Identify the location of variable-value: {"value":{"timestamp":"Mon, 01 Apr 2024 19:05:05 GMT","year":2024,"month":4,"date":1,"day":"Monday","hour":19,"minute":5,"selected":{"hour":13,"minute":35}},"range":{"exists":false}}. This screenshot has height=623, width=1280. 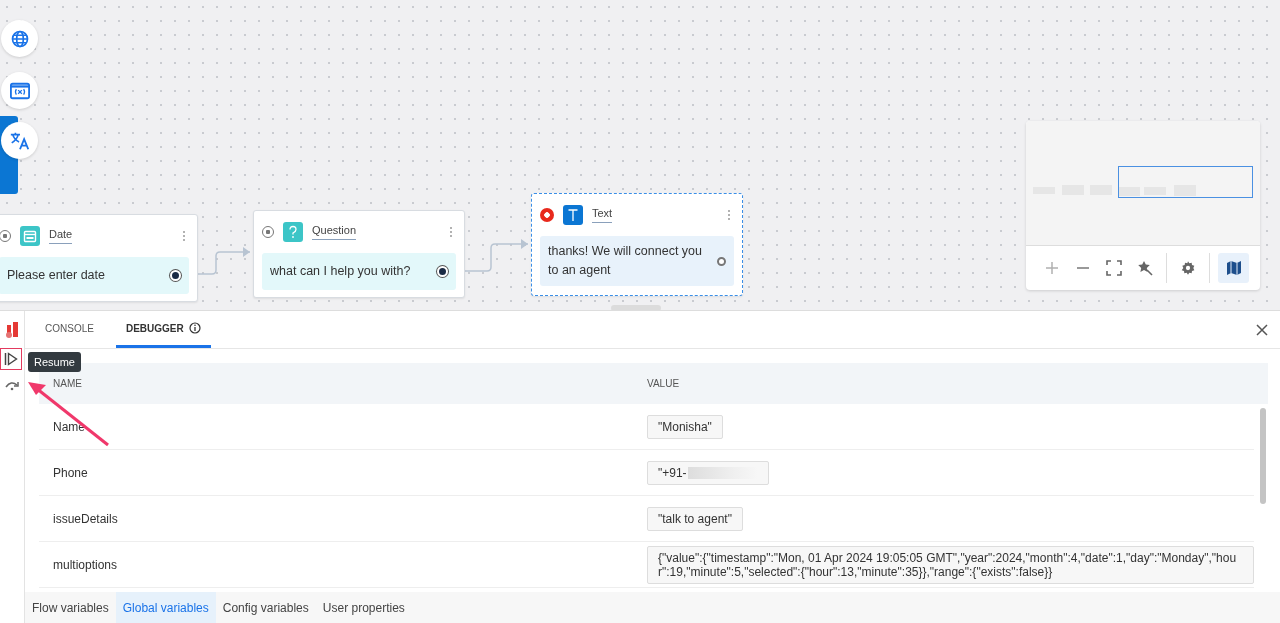
(950, 564).